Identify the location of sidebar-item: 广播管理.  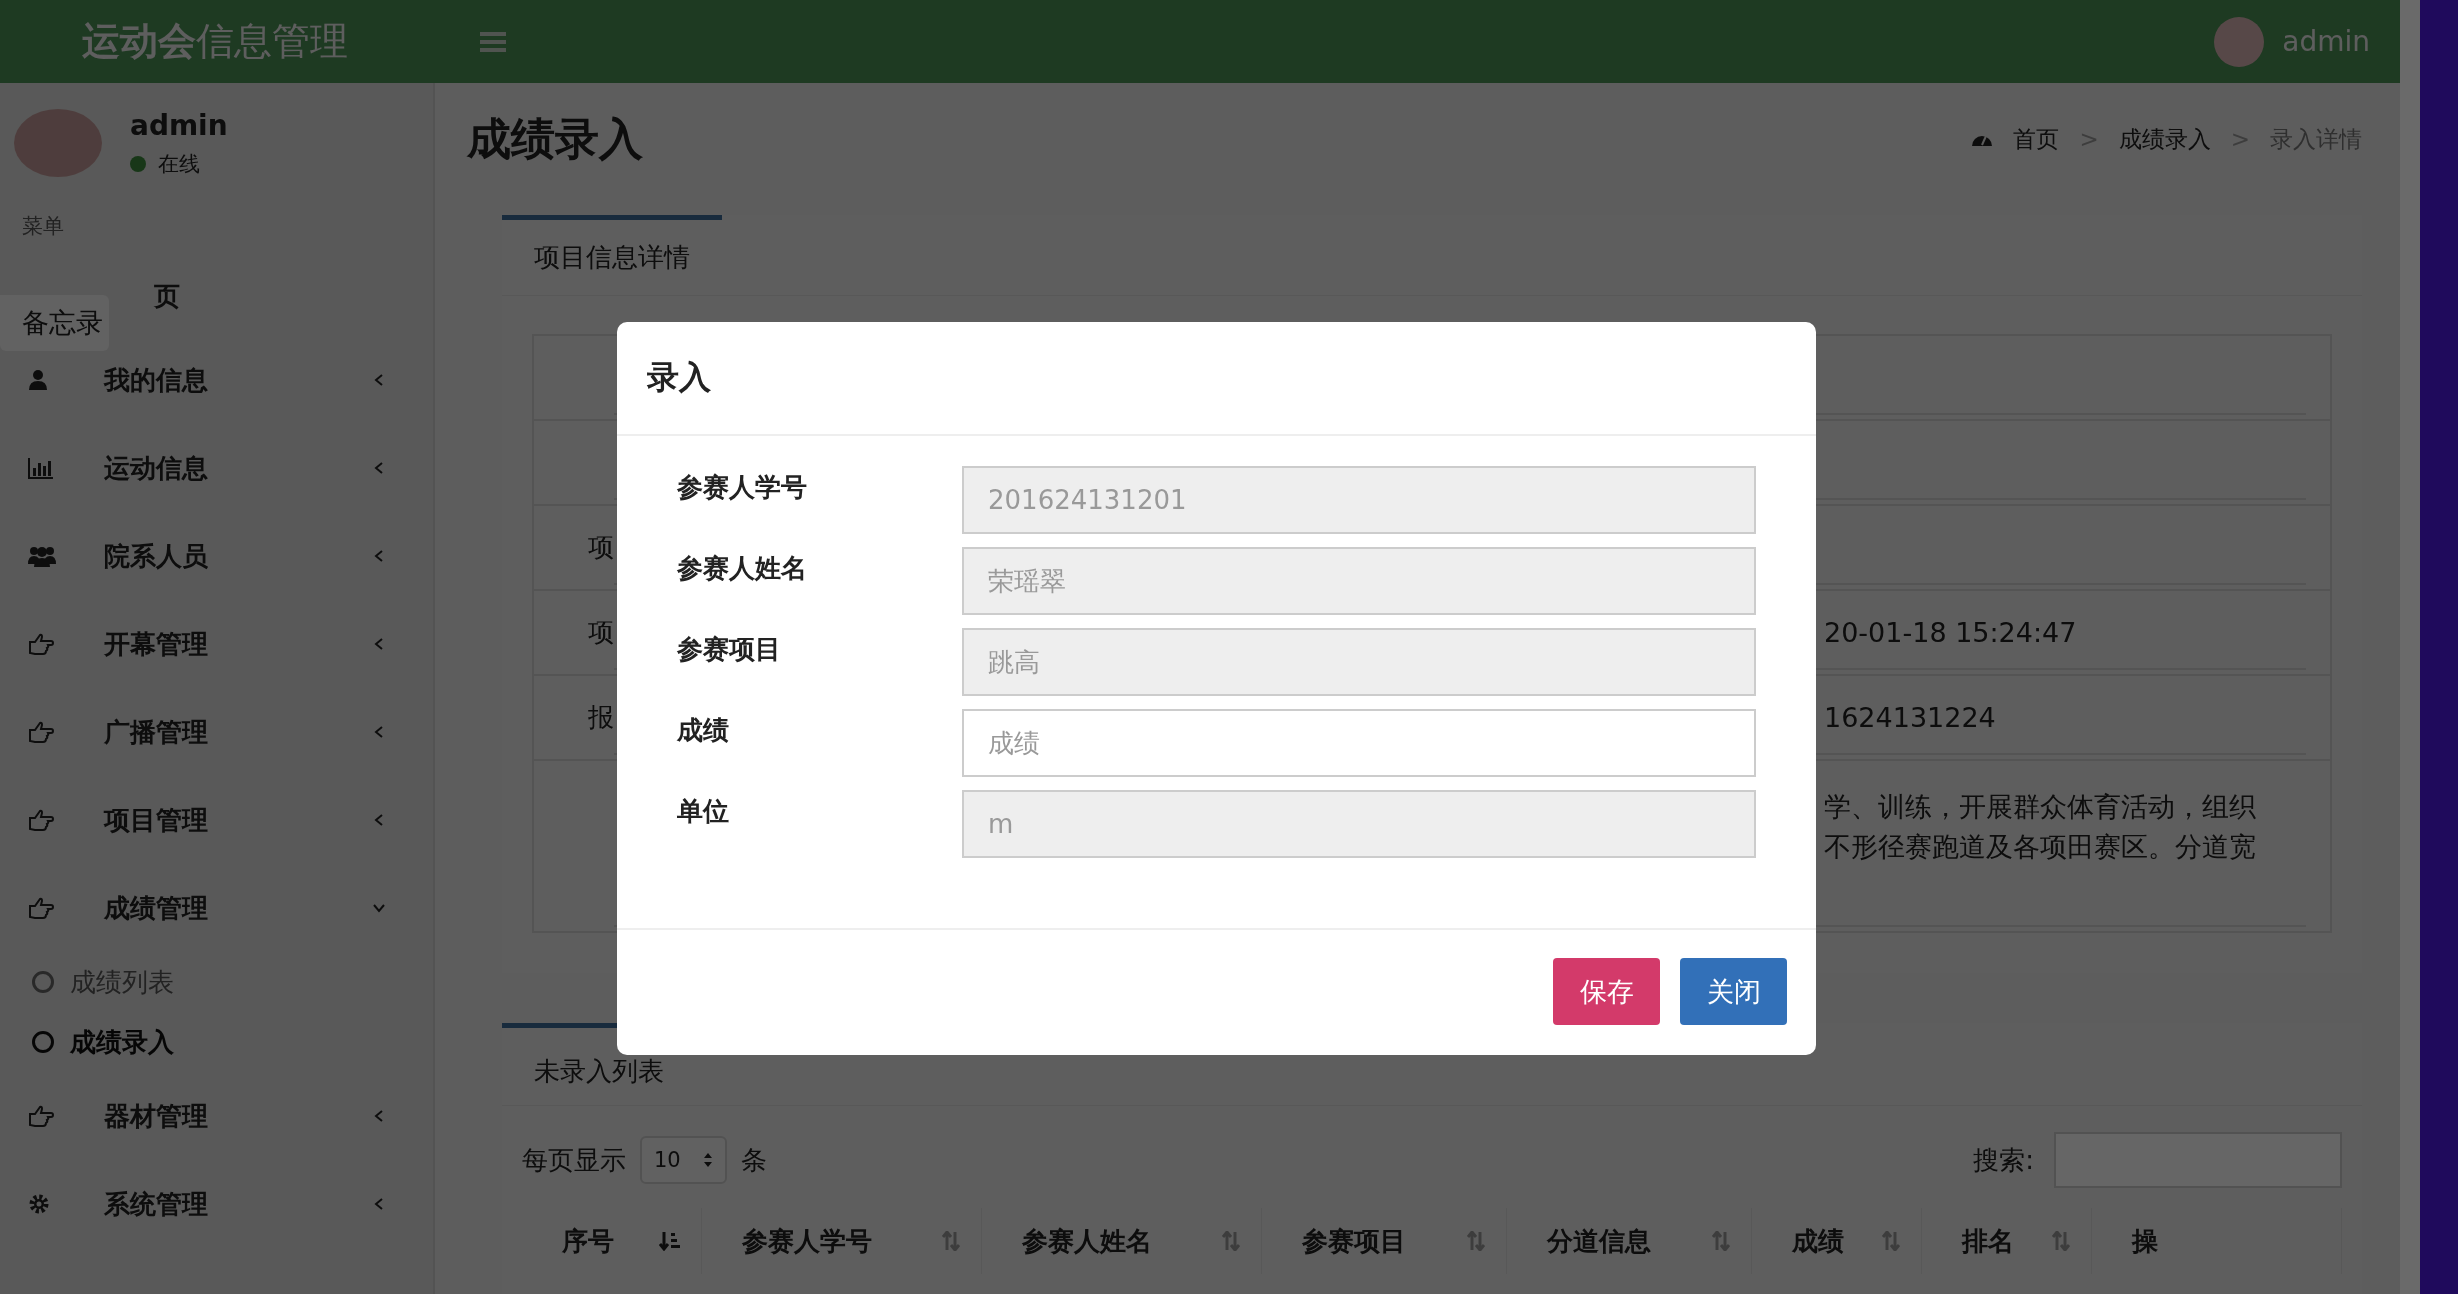
(216, 732).